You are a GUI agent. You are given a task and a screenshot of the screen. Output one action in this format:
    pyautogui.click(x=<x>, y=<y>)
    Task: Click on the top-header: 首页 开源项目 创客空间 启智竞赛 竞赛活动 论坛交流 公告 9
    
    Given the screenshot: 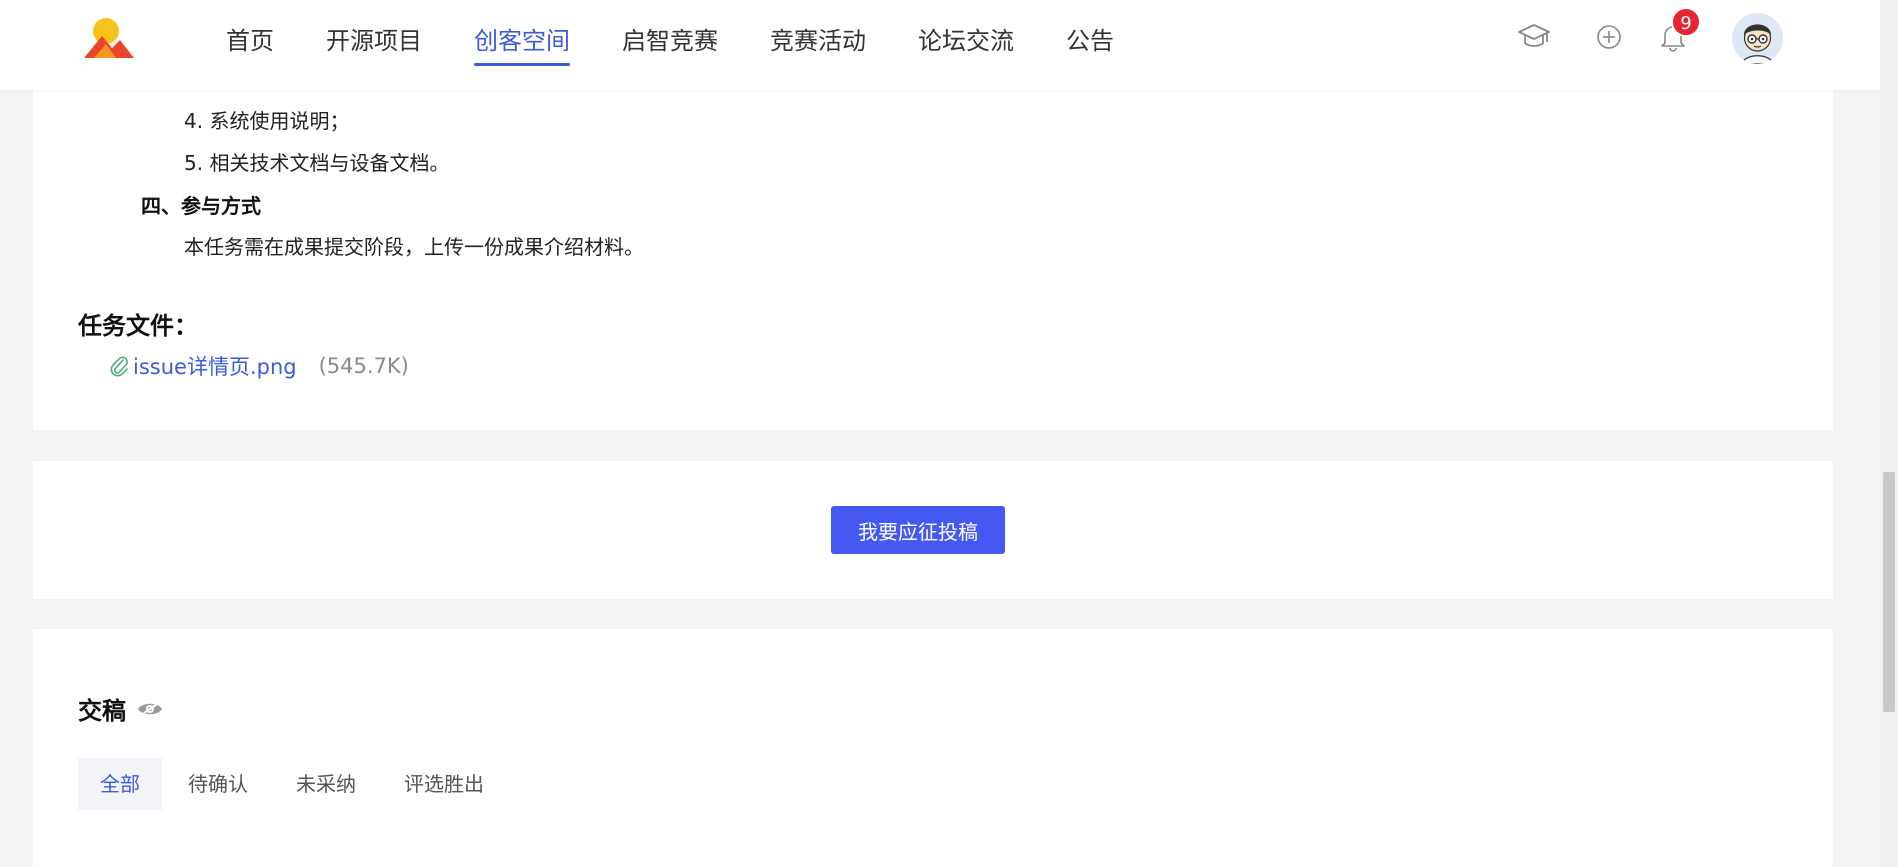 What is the action you would take?
    pyautogui.click(x=940, y=45)
    